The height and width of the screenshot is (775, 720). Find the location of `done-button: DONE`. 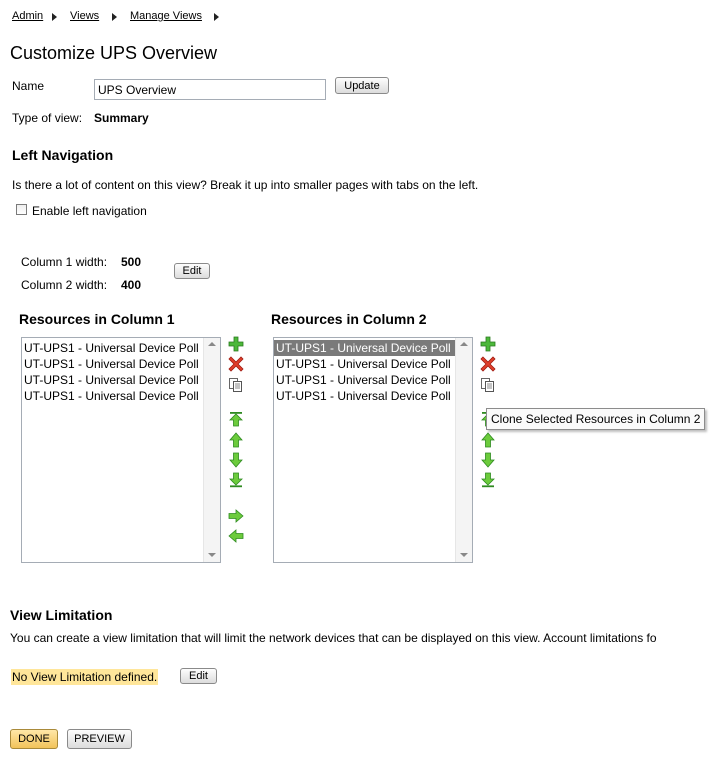

done-button: DONE is located at coordinates (34, 739).